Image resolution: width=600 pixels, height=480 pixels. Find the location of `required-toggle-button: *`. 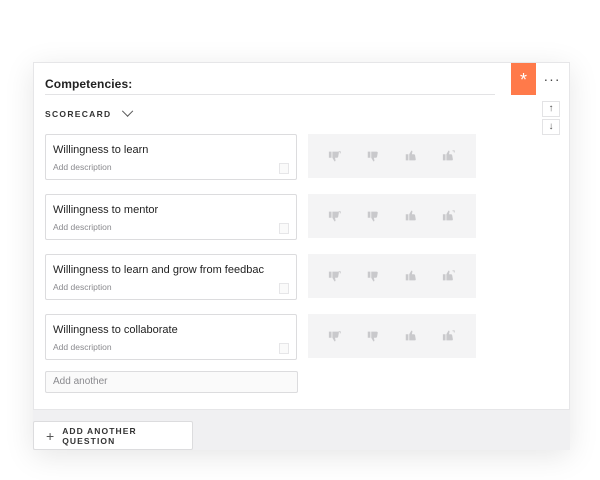

required-toggle-button: * is located at coordinates (523, 79).